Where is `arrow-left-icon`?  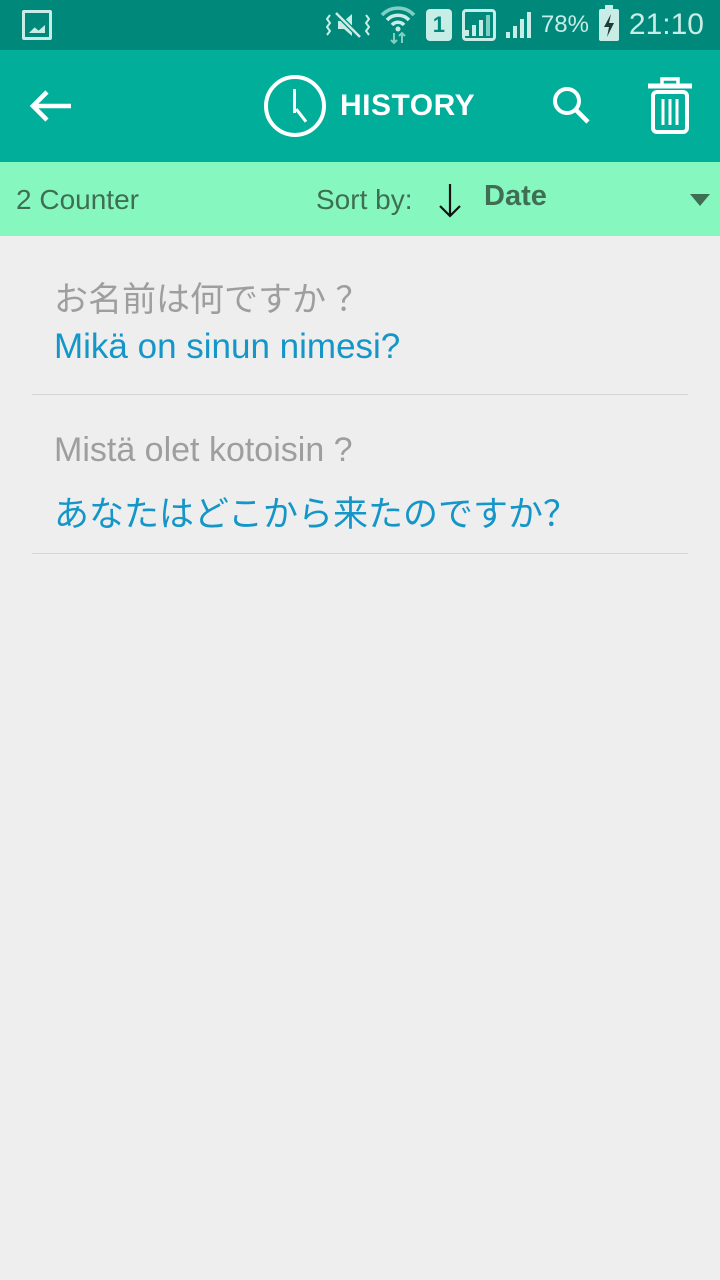
arrow-left-icon is located at coordinates (50, 106).